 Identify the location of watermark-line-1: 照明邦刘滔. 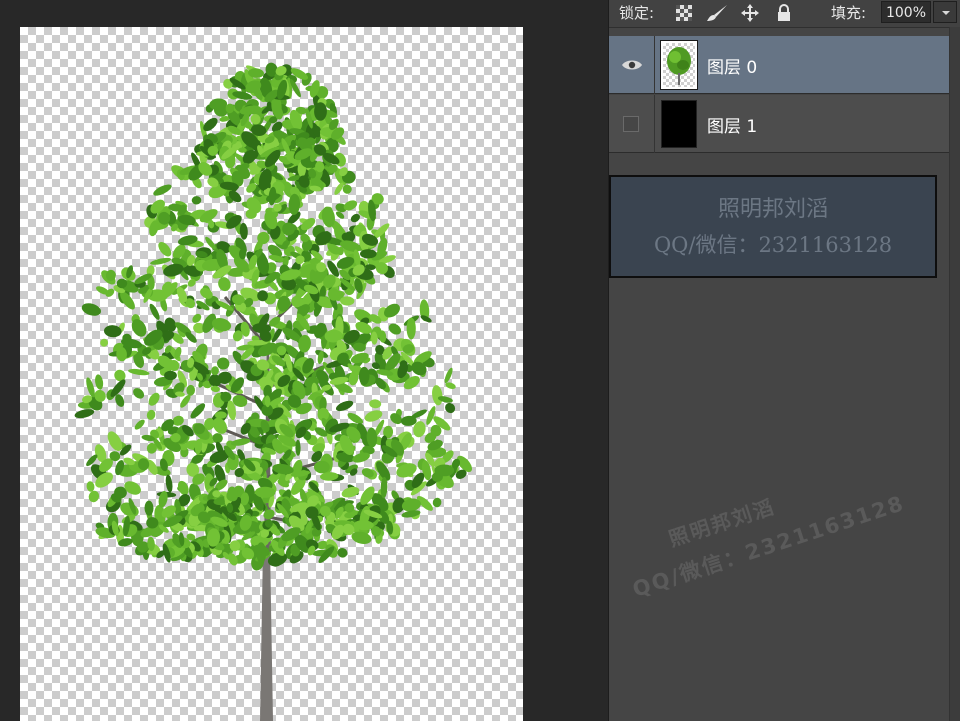
(772, 209).